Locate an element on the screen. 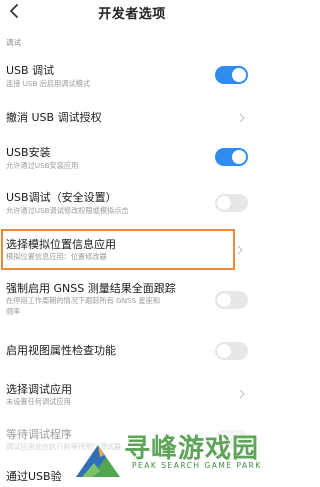 This screenshot has height=487, width=320. setting-select-debug-app: 选择调试应用 未设置任何调试应用 is located at coordinates (132, 395).